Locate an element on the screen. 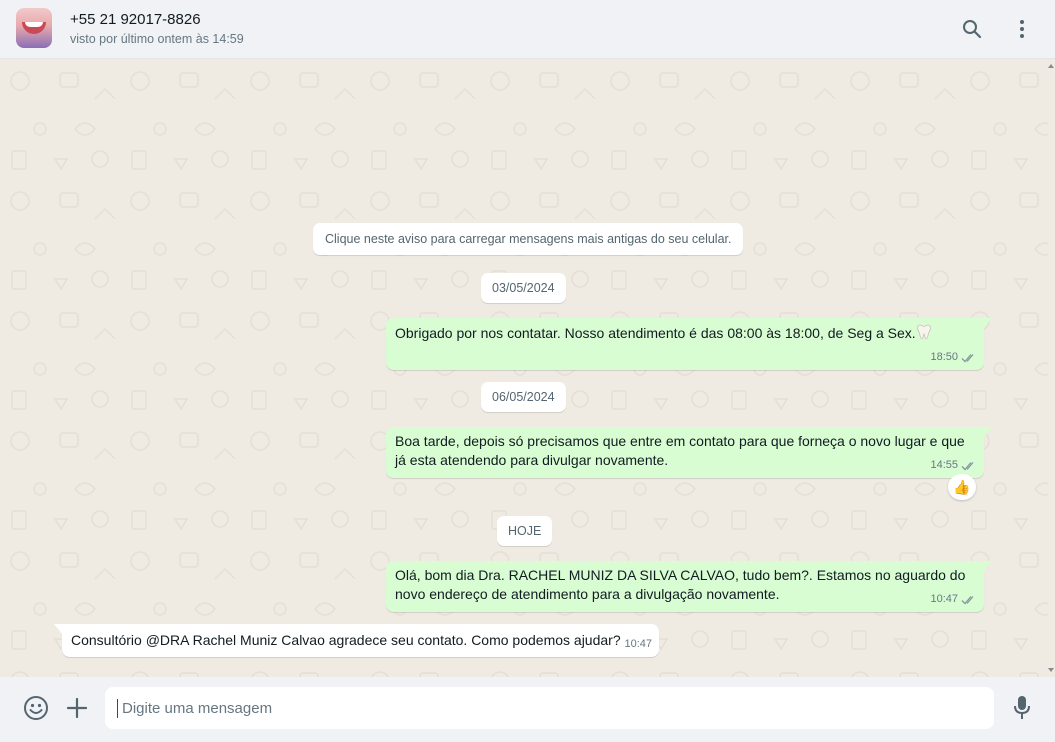 The width and height of the screenshot is (1055, 742). contact-name: +55 21 92017-8826 is located at coordinates (135, 19).